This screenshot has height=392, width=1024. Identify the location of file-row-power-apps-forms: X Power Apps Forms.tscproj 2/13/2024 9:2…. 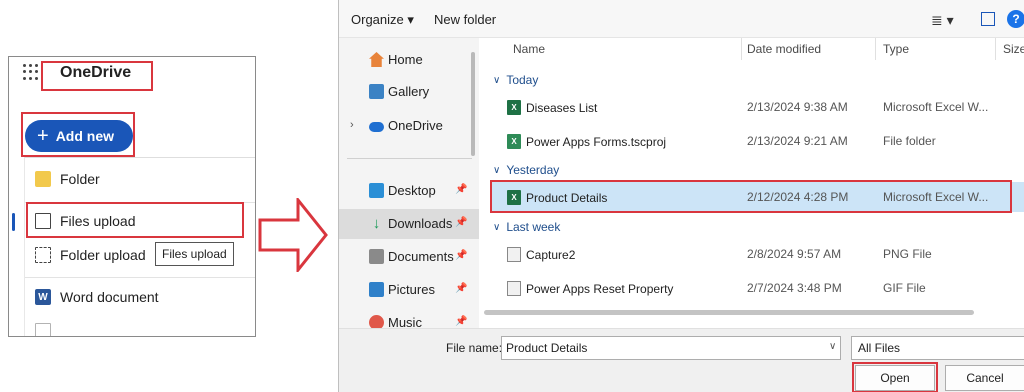
(757, 141).